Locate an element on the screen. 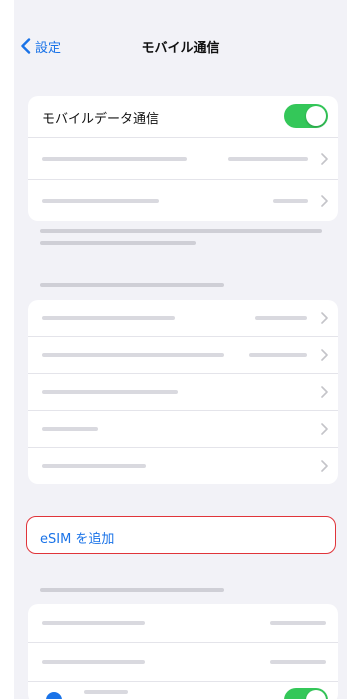  mobile-data-toggle is located at coordinates (306, 116).